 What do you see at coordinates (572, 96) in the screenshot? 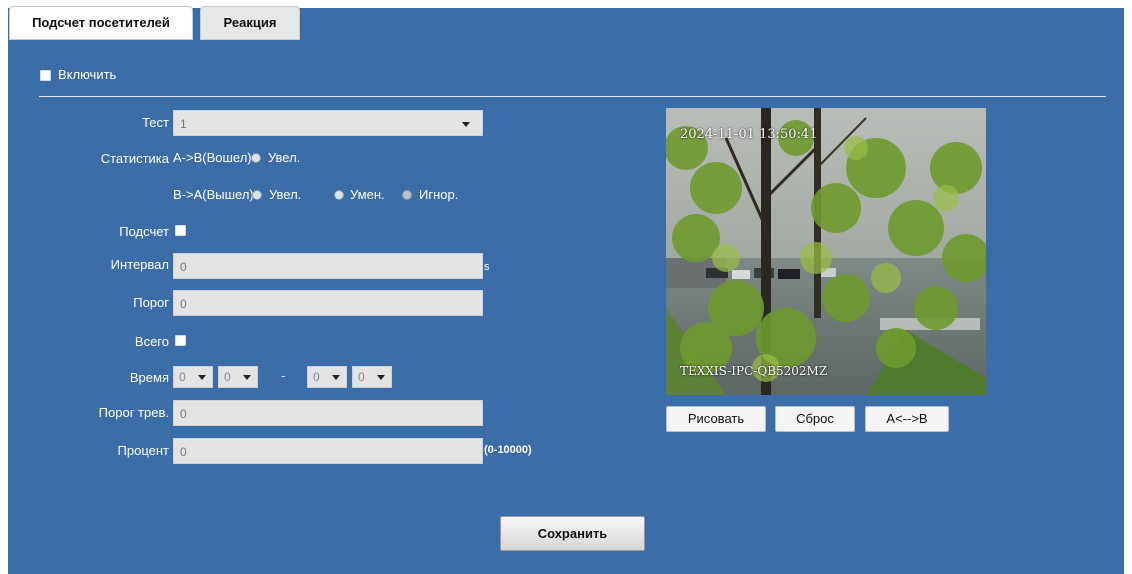
I see `divider` at bounding box center [572, 96].